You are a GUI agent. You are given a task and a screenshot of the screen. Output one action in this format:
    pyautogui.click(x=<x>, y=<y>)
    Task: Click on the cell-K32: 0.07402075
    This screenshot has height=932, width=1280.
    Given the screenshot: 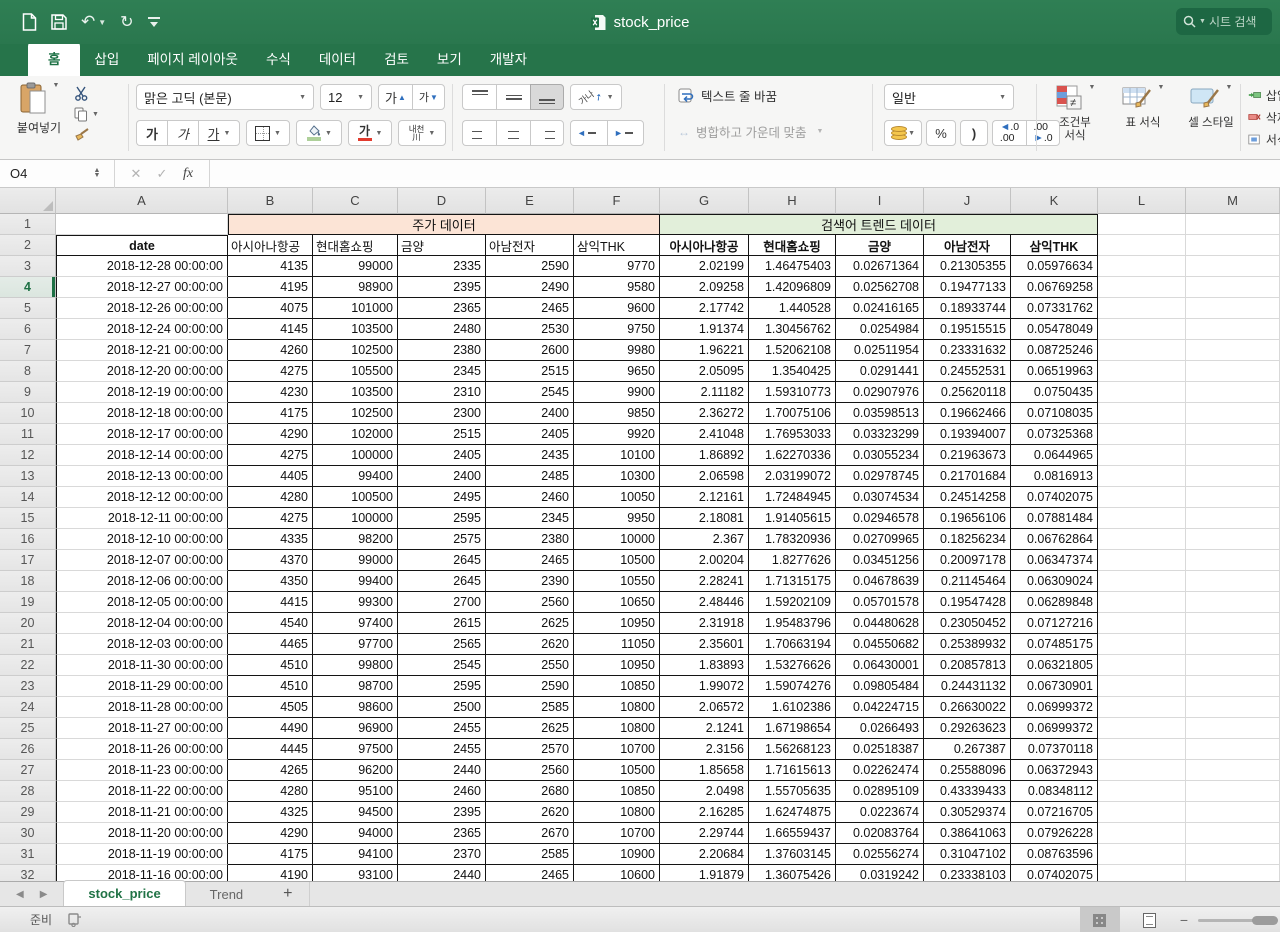 What is the action you would take?
    pyautogui.click(x=1054, y=873)
    